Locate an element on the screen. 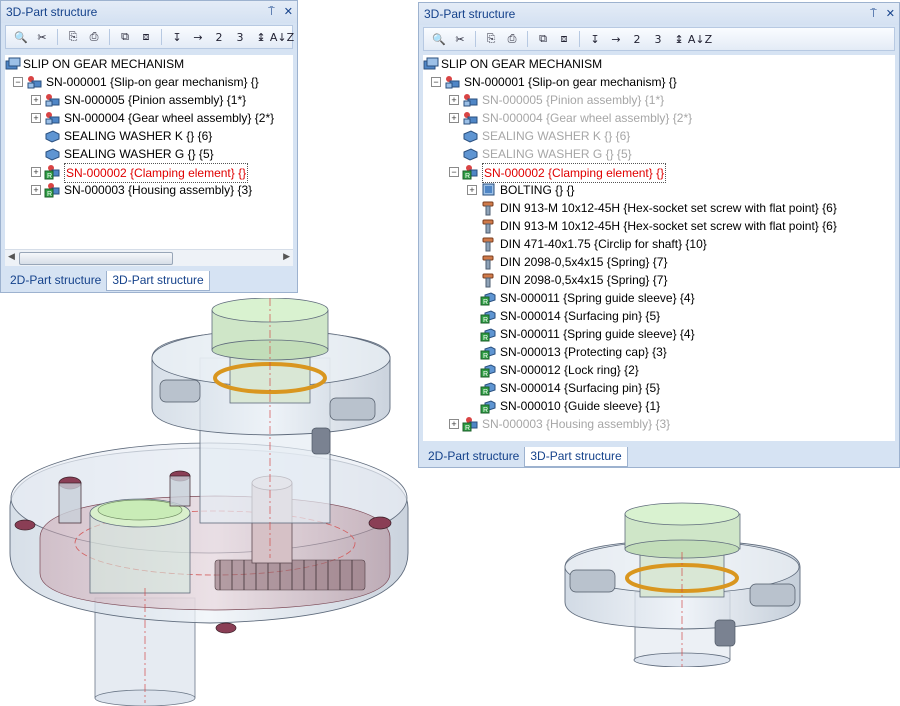 This screenshot has height=706, width=900. tree-row: R SN-000012 {Lock ring} {2} is located at coordinates (659, 370).